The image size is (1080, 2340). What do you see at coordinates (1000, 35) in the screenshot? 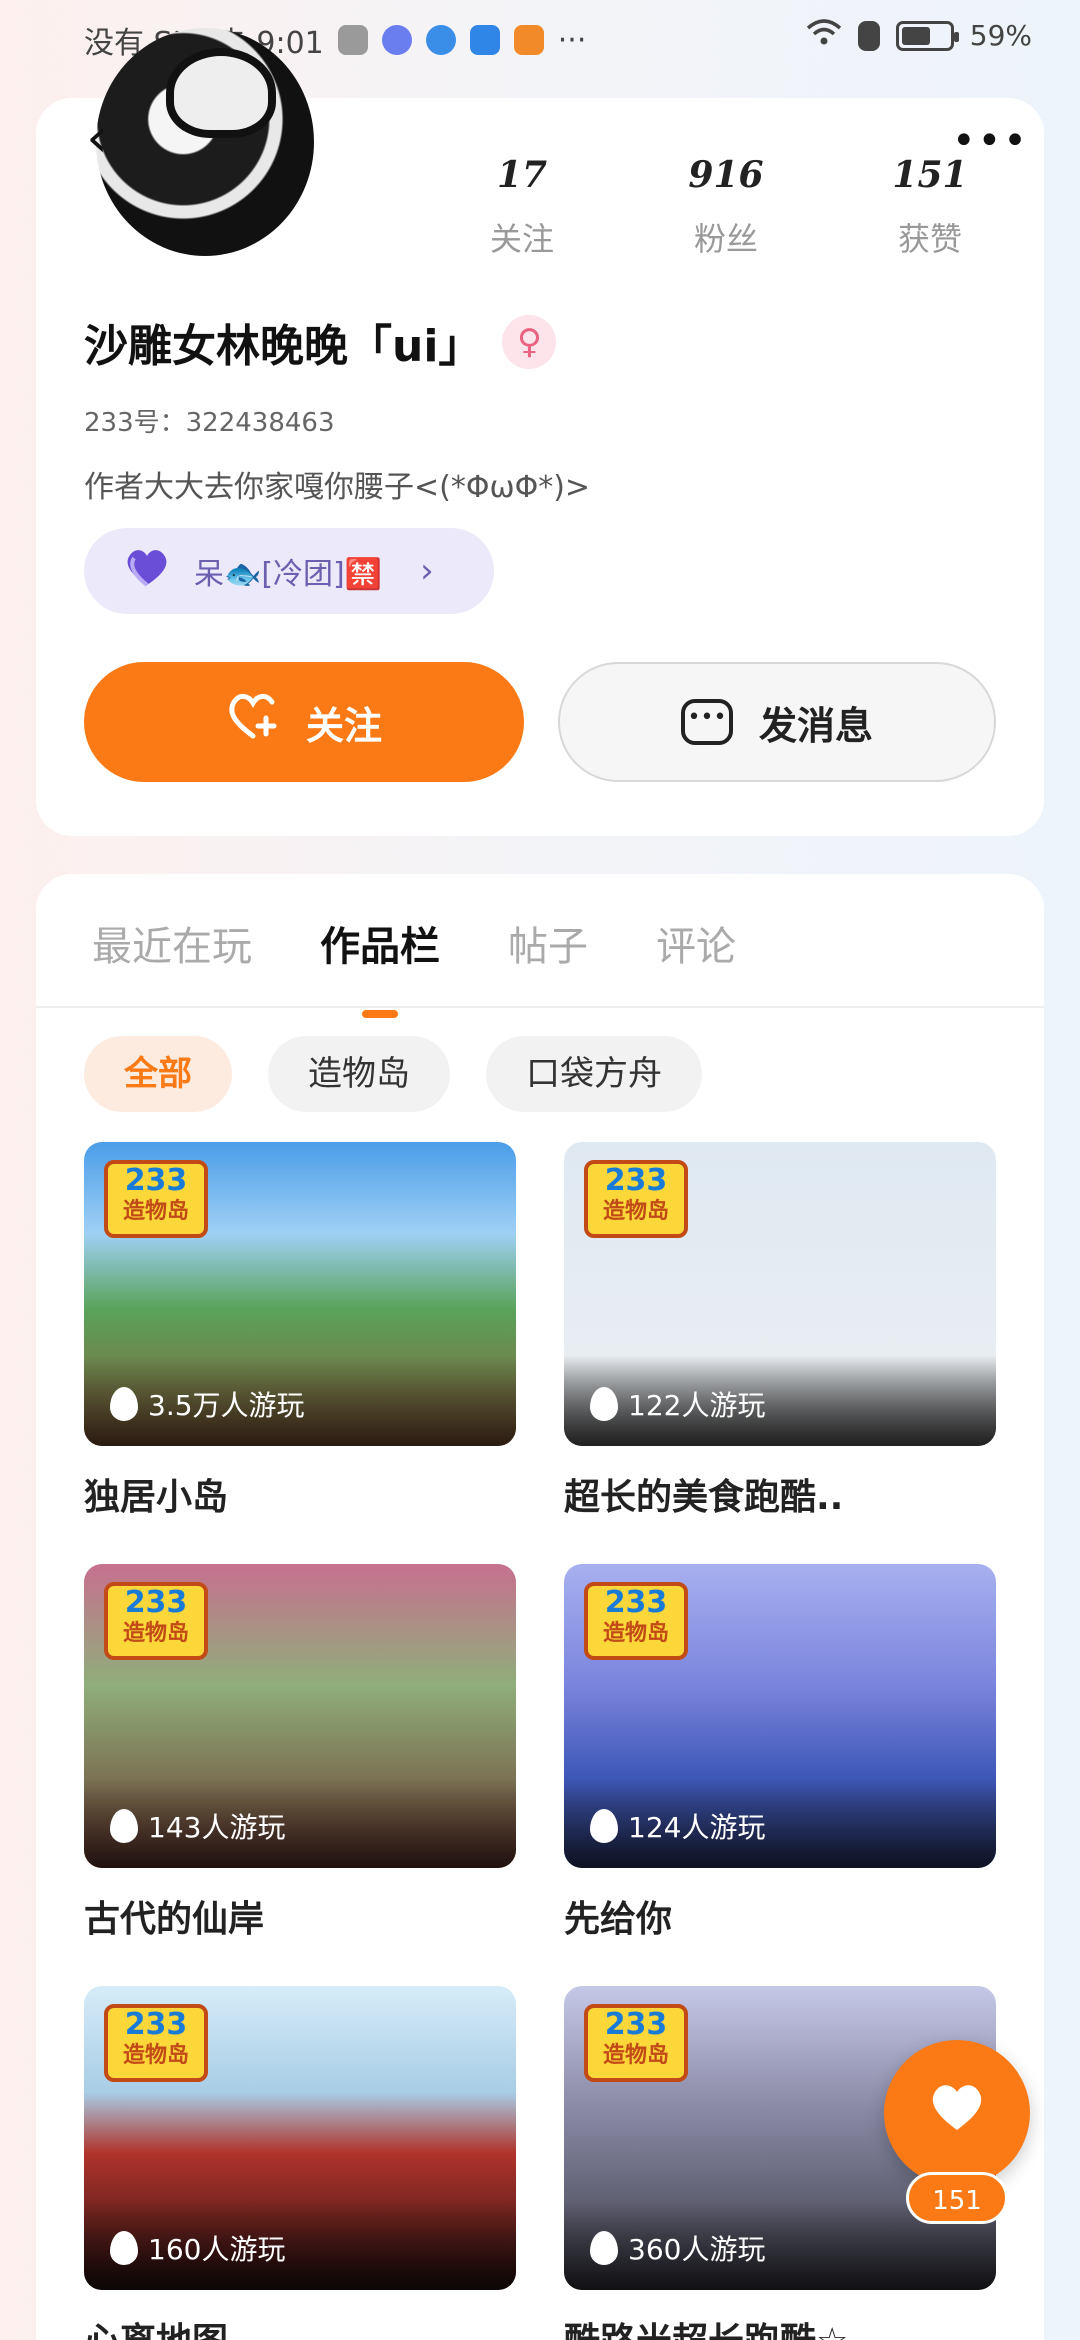
I see `battery-percent: 59%` at bounding box center [1000, 35].